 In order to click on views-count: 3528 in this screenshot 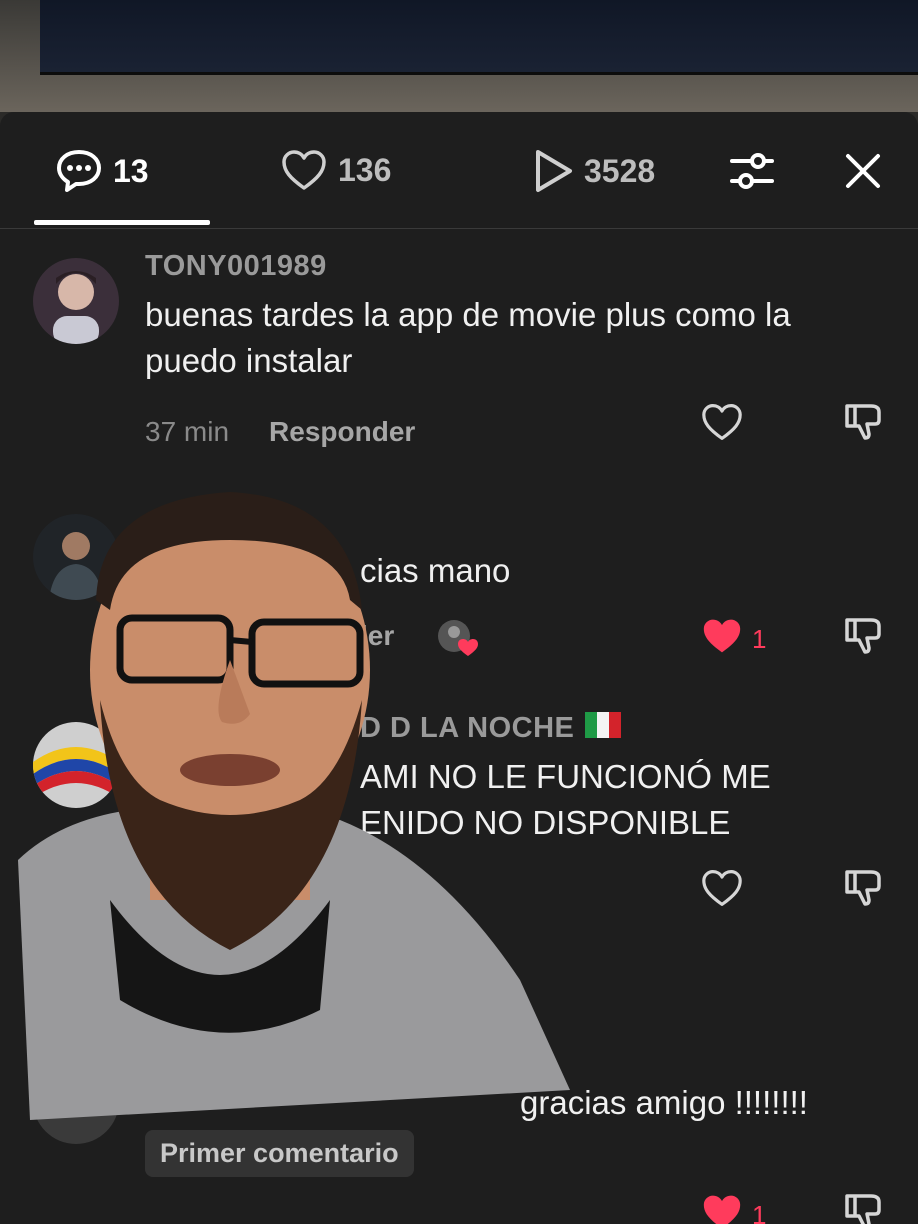, I will do `click(620, 170)`.